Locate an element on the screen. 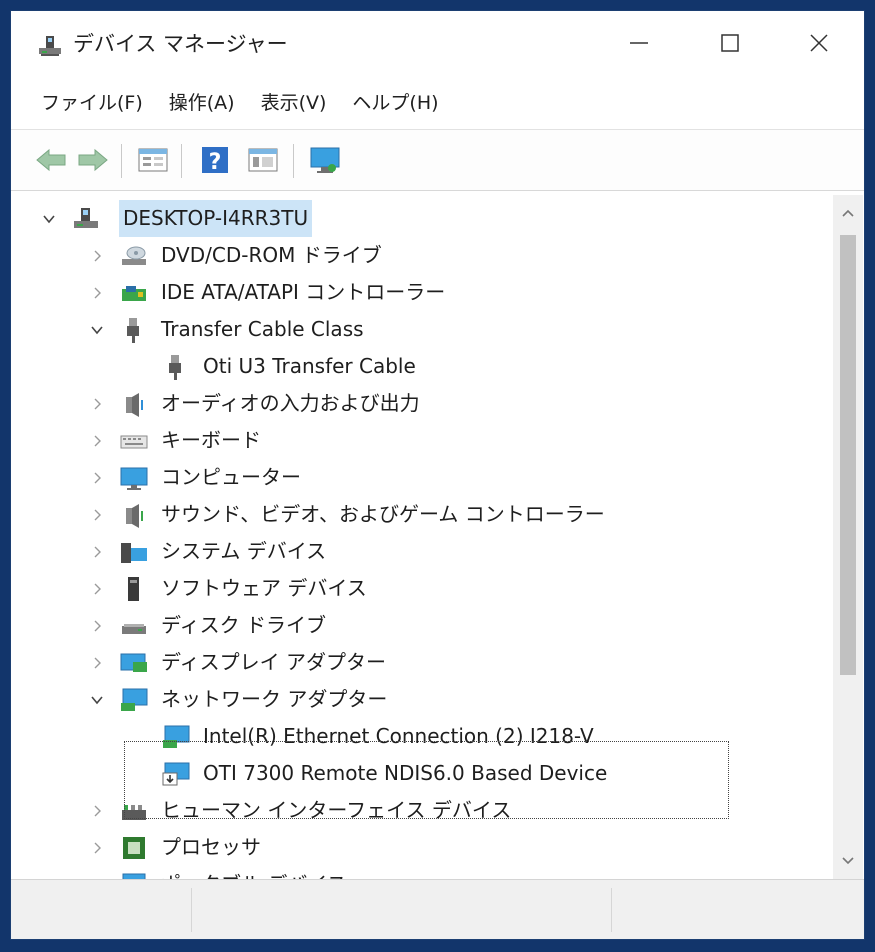 This screenshot has height=952, width=875. tree-item-label: ディスク ドライブ is located at coordinates (243, 625).